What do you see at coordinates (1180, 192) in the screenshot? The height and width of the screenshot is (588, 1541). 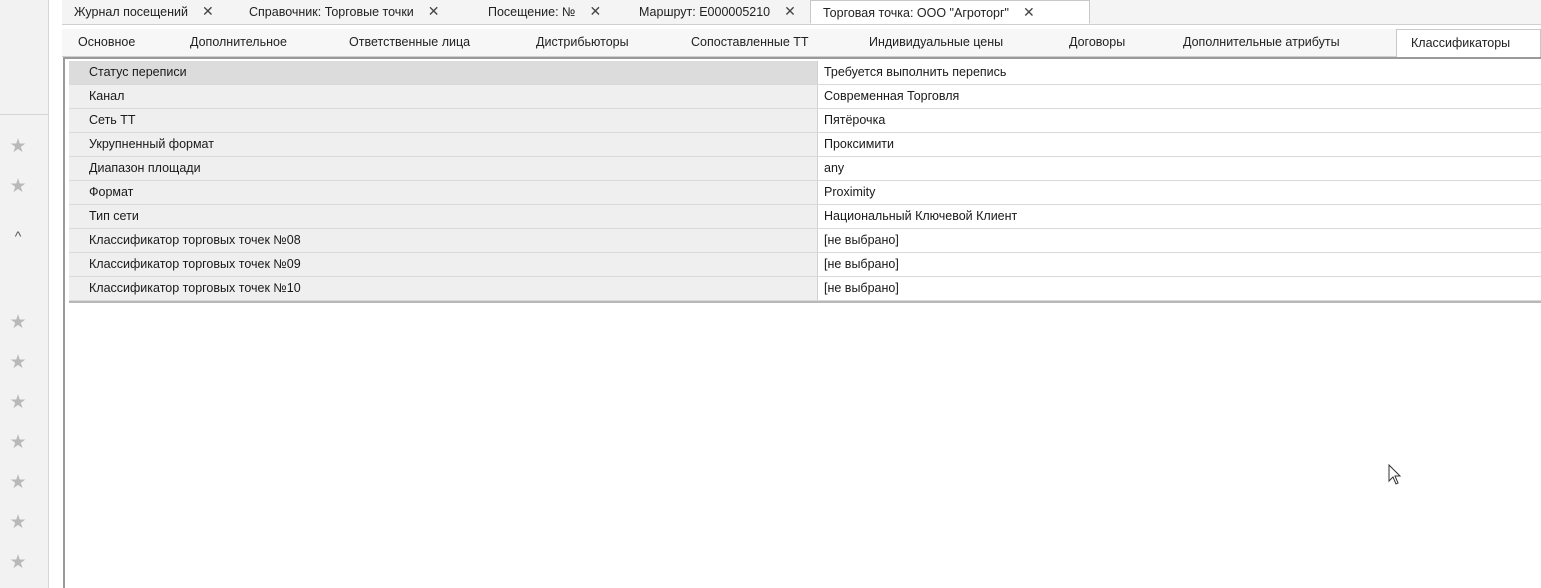 I see `property-value: Proximity` at bounding box center [1180, 192].